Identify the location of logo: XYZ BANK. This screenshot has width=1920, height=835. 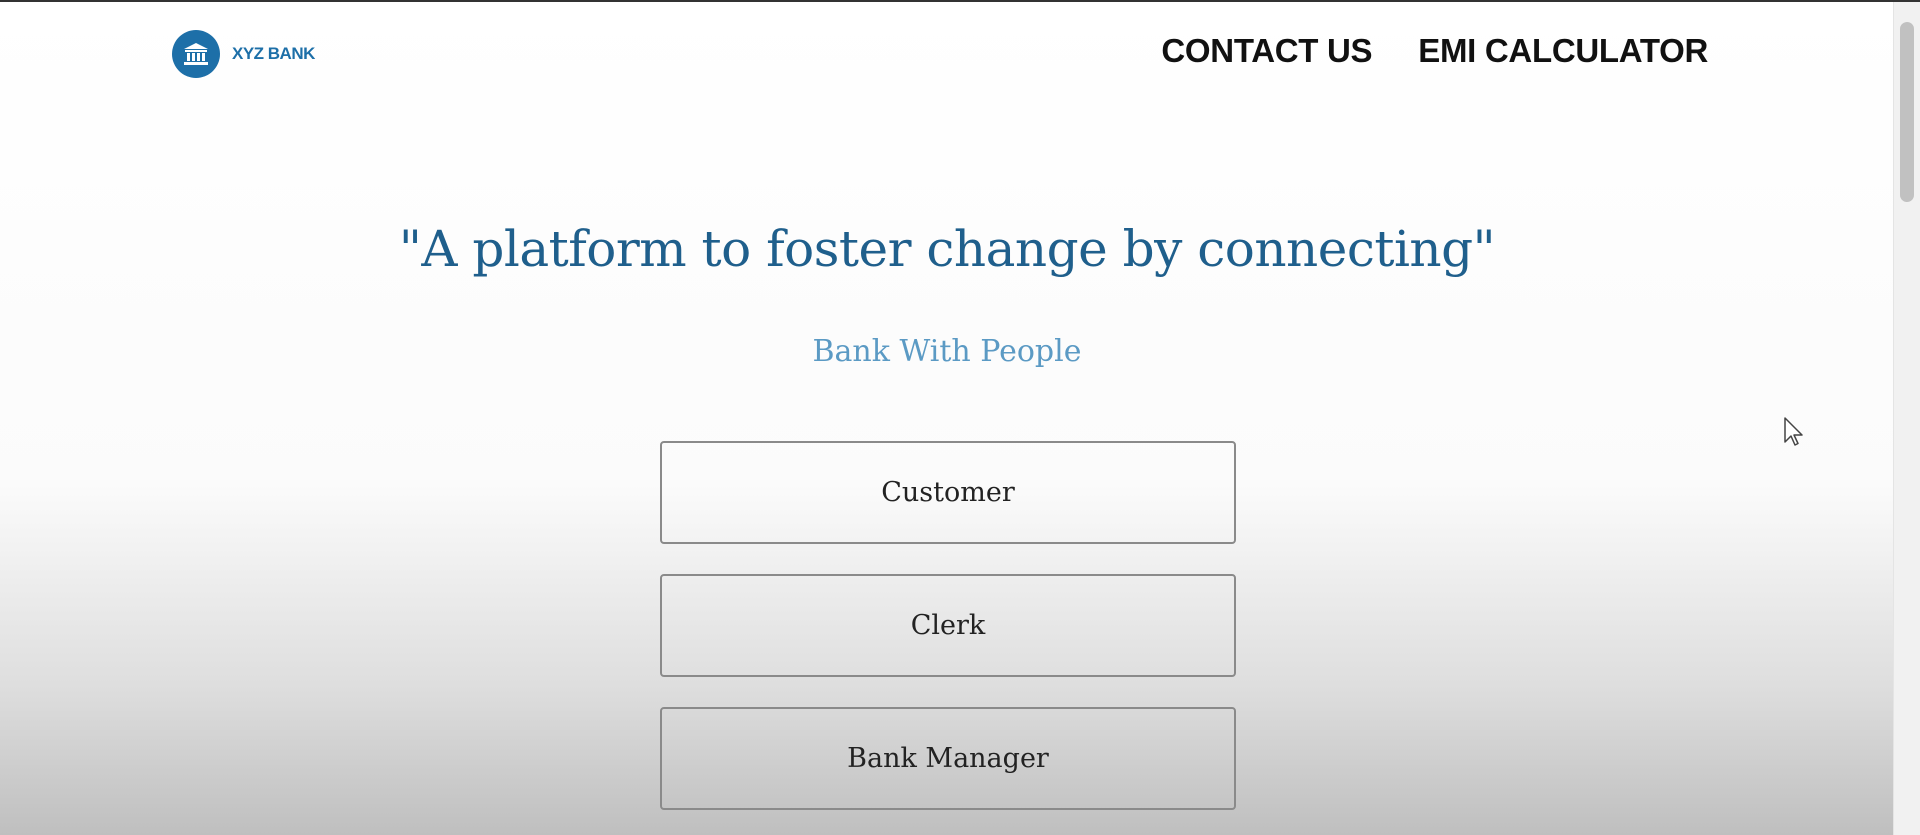
(243, 54).